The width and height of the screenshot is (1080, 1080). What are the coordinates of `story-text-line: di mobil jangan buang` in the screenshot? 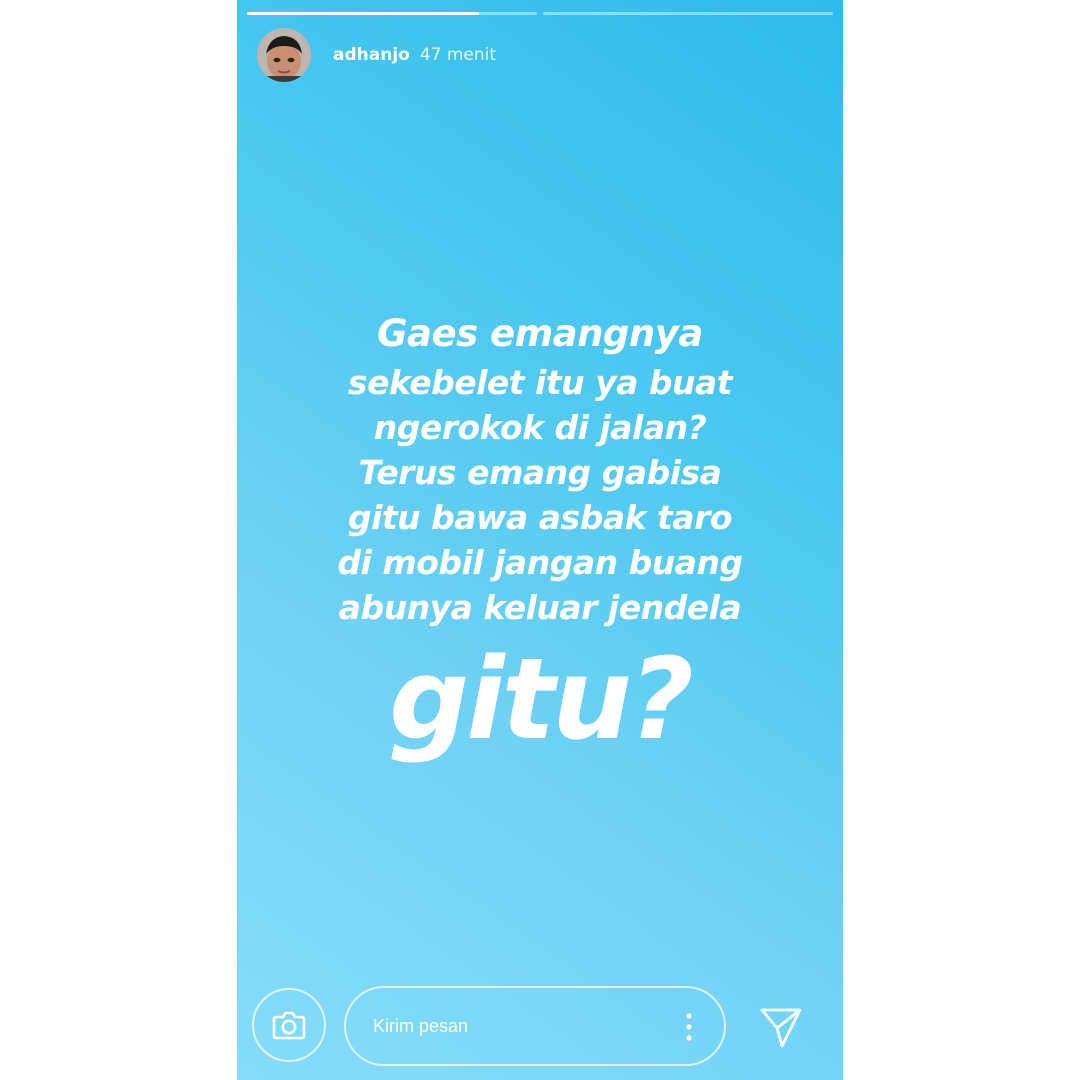 It's located at (540, 562).